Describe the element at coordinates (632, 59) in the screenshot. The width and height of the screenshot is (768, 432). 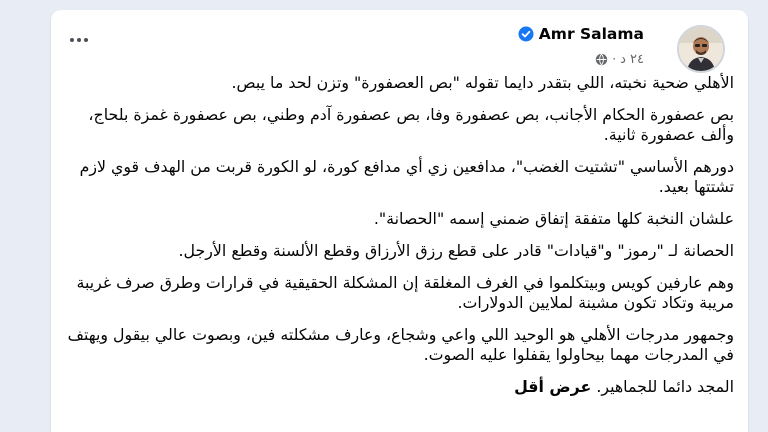
I see `post-time: ٢٤ د` at that location.